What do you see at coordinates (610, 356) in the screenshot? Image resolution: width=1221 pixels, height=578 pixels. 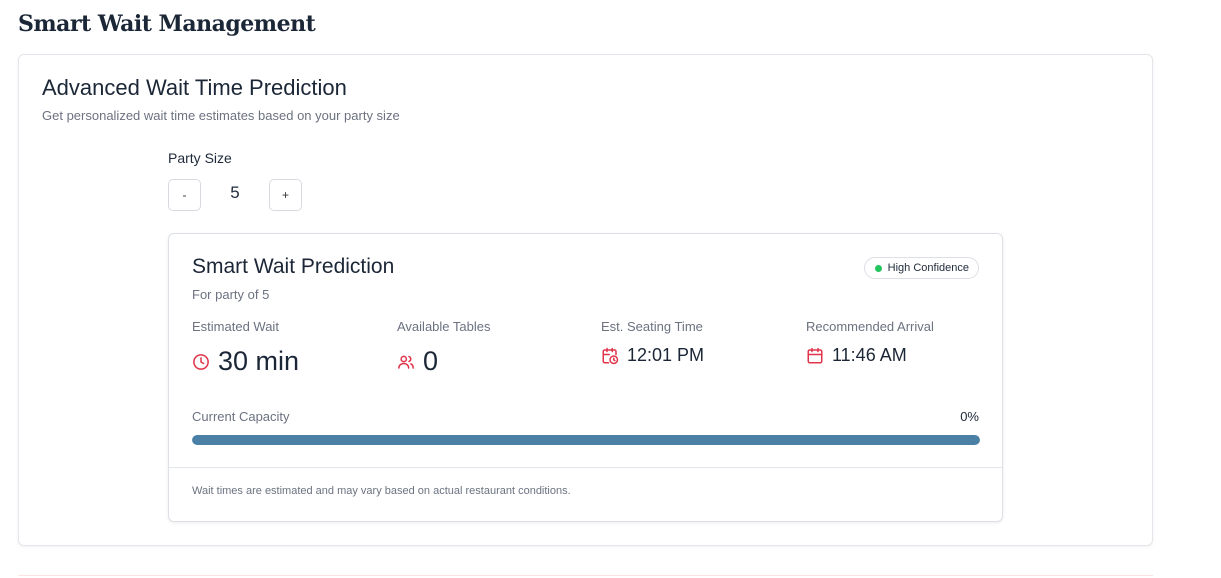 I see `calendar-clock-icon` at bounding box center [610, 356].